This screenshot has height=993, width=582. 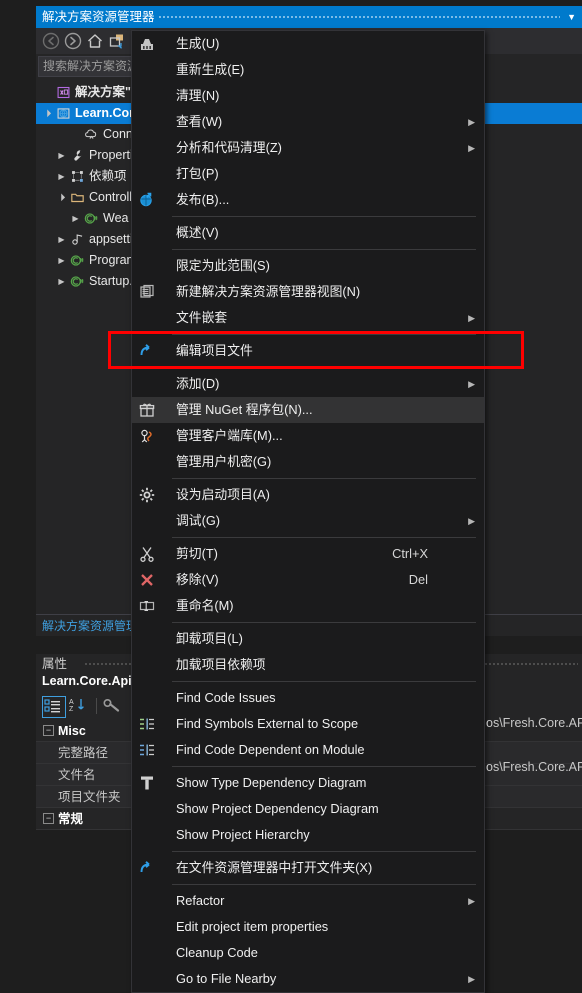 I want to click on menu-item-shortcut: Del, so click(x=418, y=579).